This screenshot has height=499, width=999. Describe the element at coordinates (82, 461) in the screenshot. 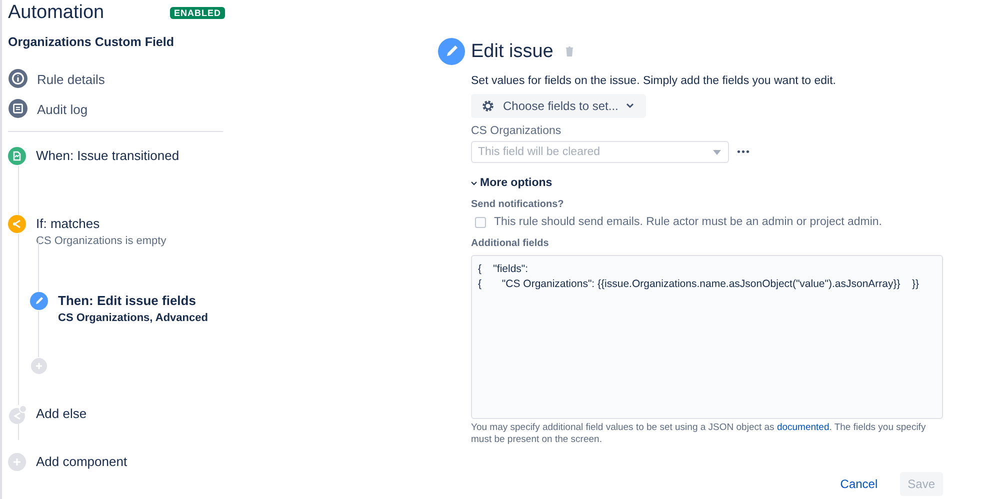

I see `component-title: Add component` at that location.